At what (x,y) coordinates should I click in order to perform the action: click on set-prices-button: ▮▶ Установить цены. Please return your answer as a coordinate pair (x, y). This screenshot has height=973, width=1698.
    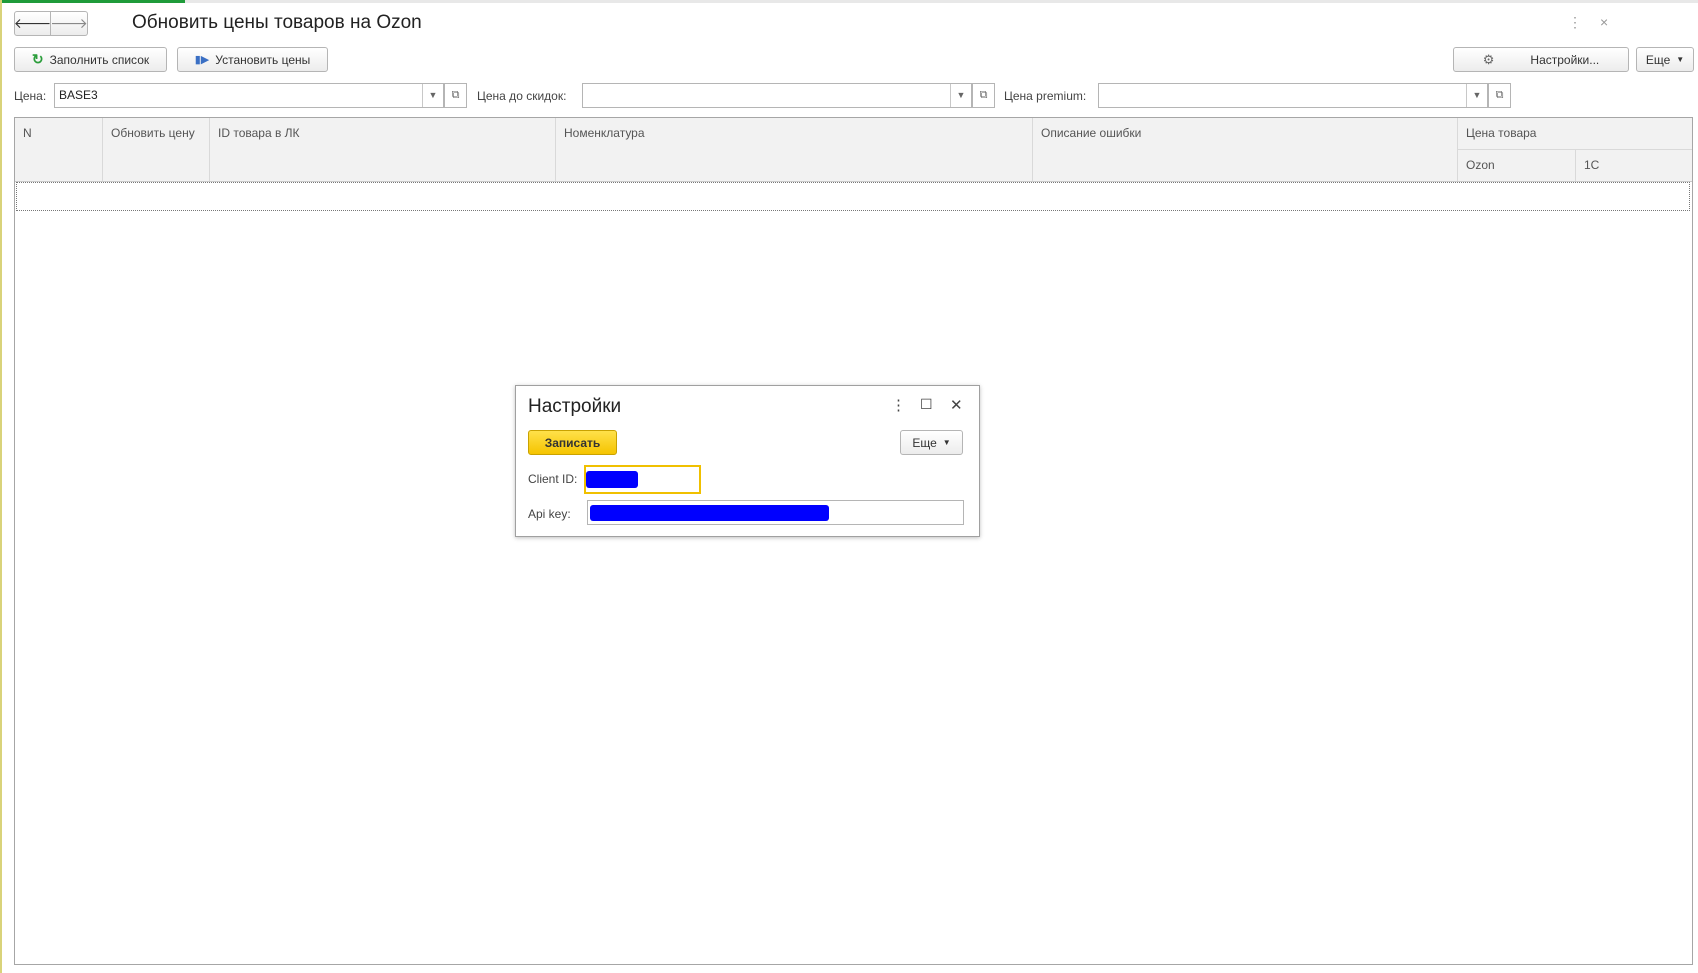
    Looking at the image, I should click on (252, 59).